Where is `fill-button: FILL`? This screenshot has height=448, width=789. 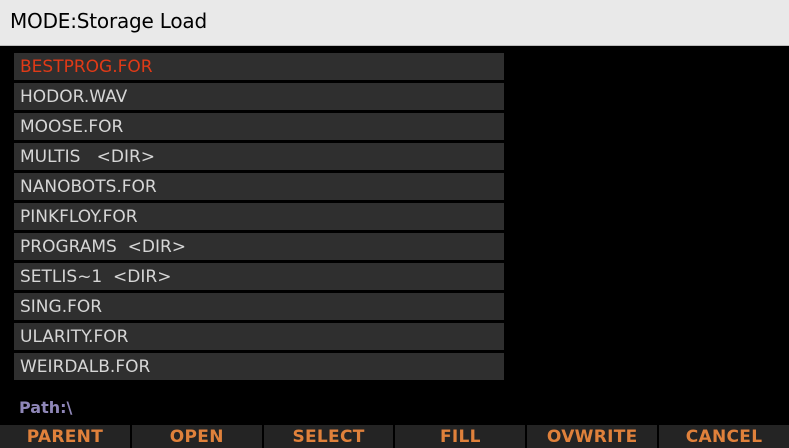
fill-button: FILL is located at coordinates (460, 436).